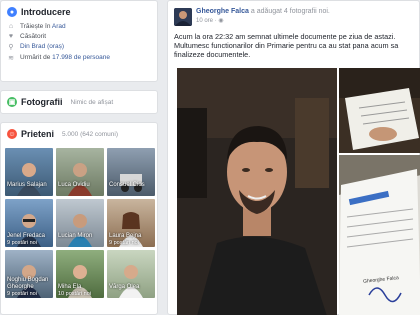 The width and height of the screenshot is (420, 315). Describe the element at coordinates (80, 287) in the screenshot. I see `friend-name: Miha Ela` at that location.